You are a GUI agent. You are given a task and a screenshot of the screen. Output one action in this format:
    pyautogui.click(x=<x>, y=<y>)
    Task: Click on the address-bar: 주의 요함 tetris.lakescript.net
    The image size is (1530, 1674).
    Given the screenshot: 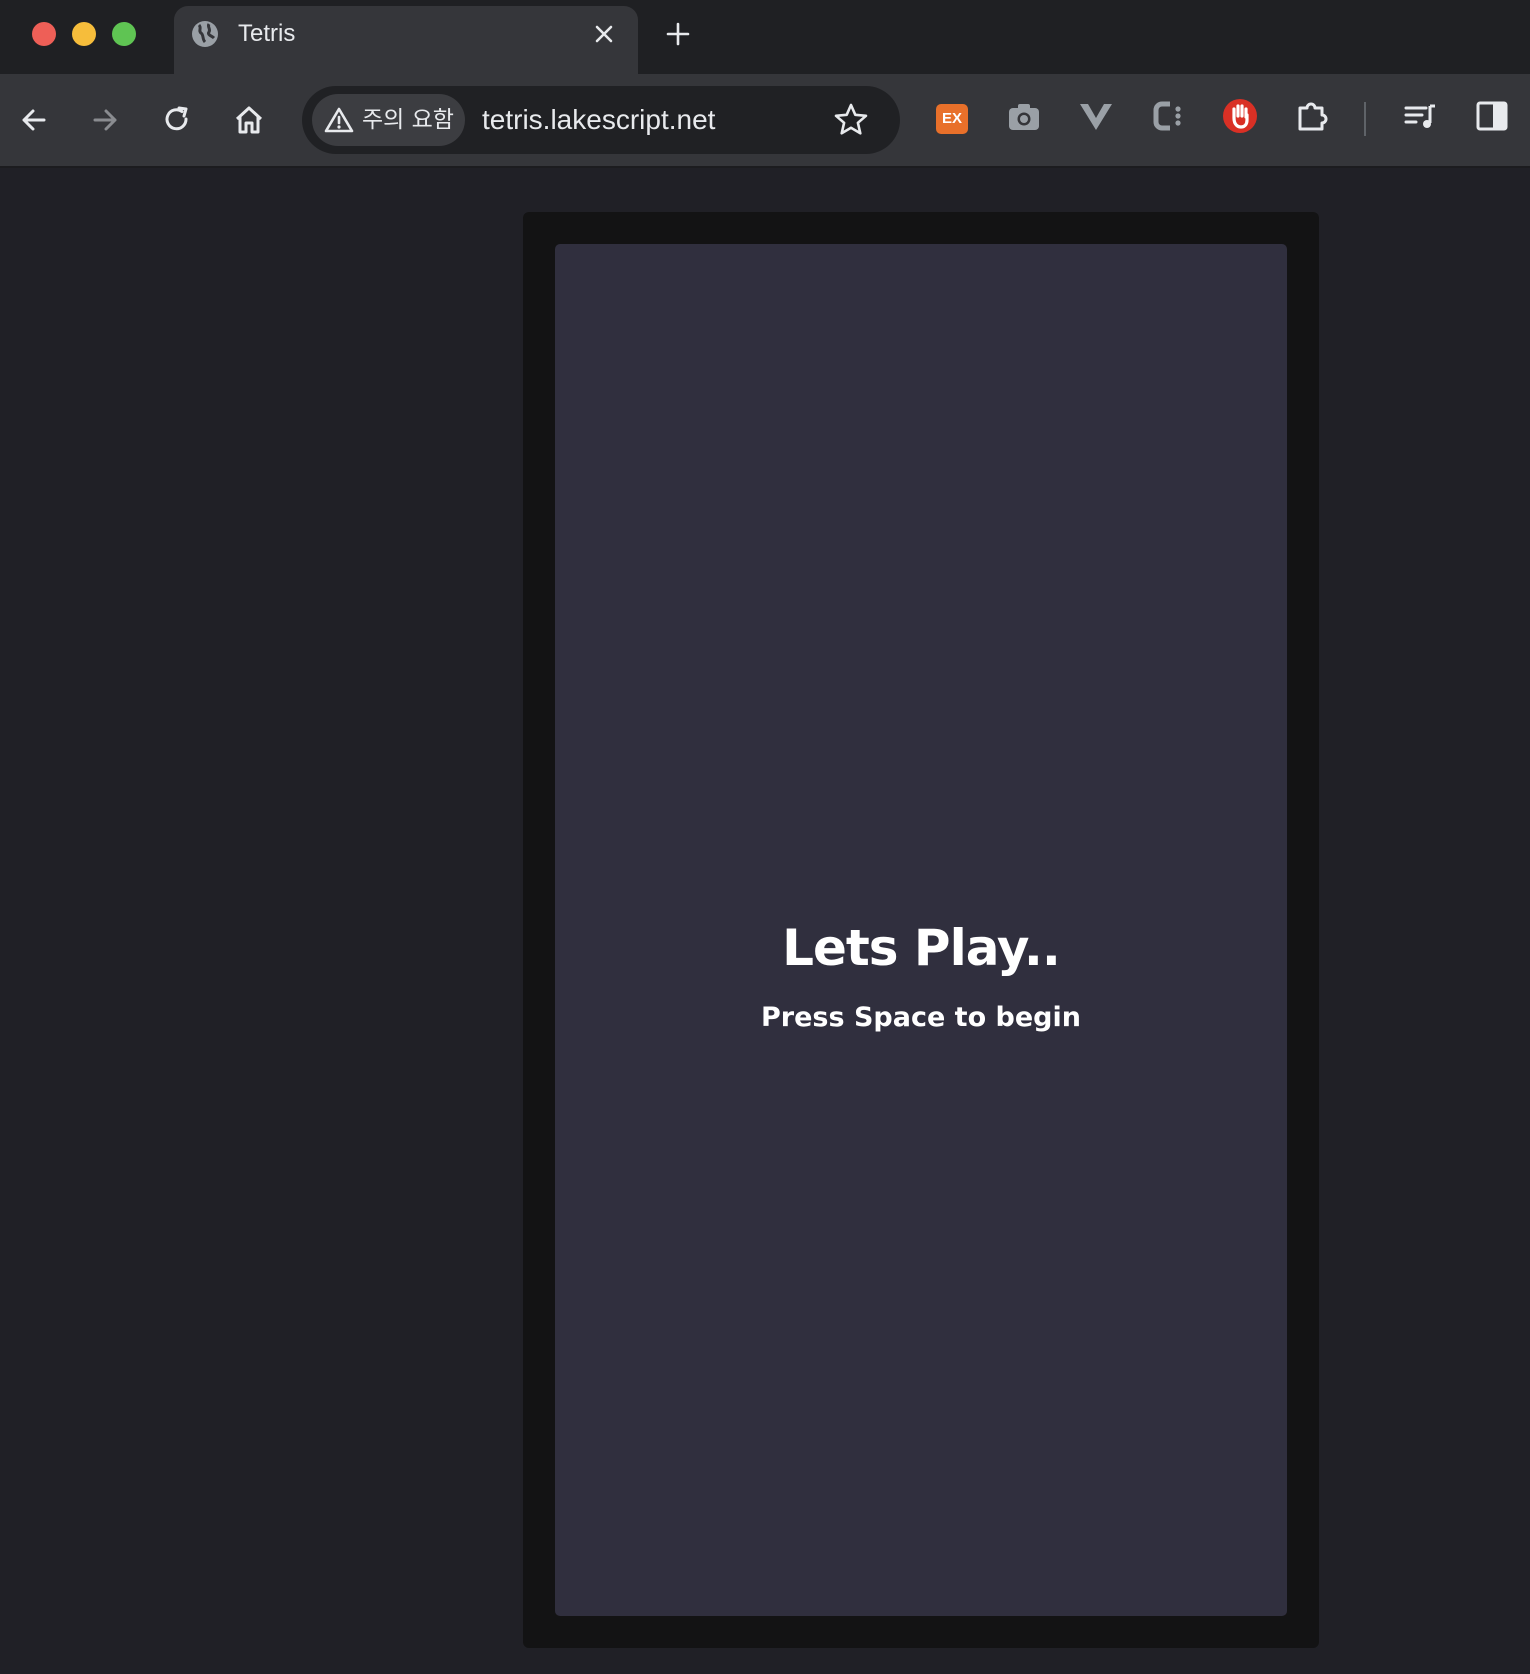 What is the action you would take?
    pyautogui.click(x=601, y=120)
    